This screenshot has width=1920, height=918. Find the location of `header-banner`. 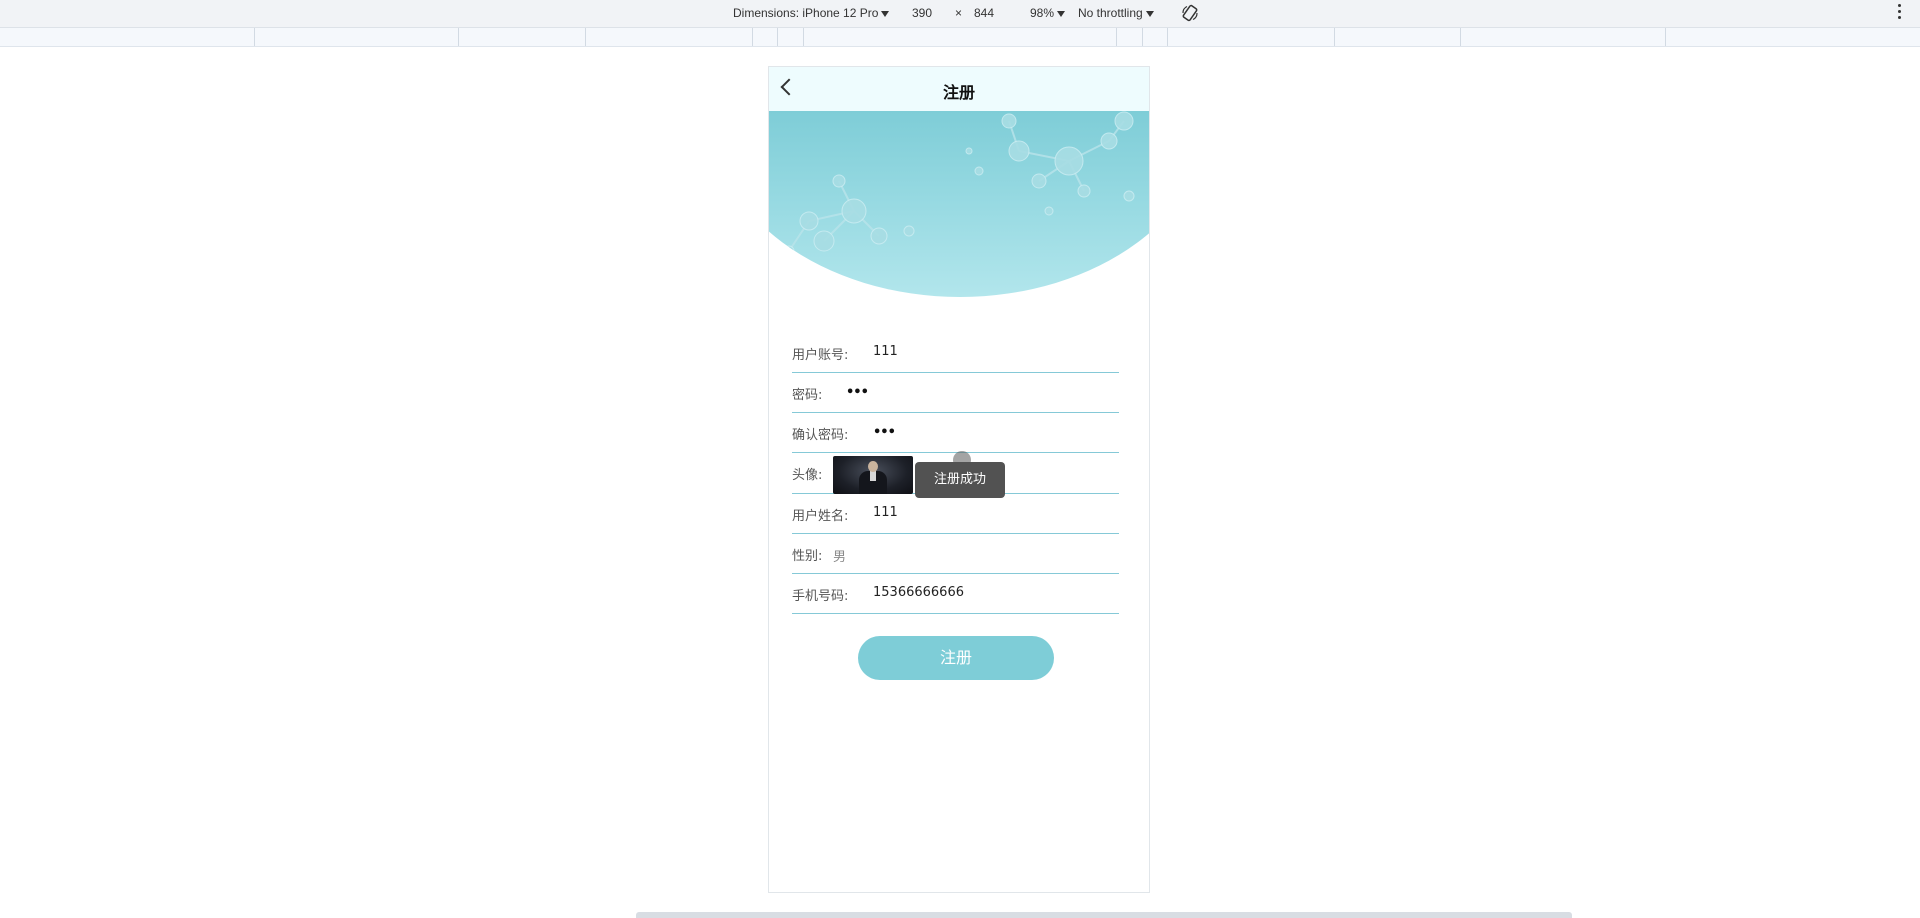

header-banner is located at coordinates (959, 204).